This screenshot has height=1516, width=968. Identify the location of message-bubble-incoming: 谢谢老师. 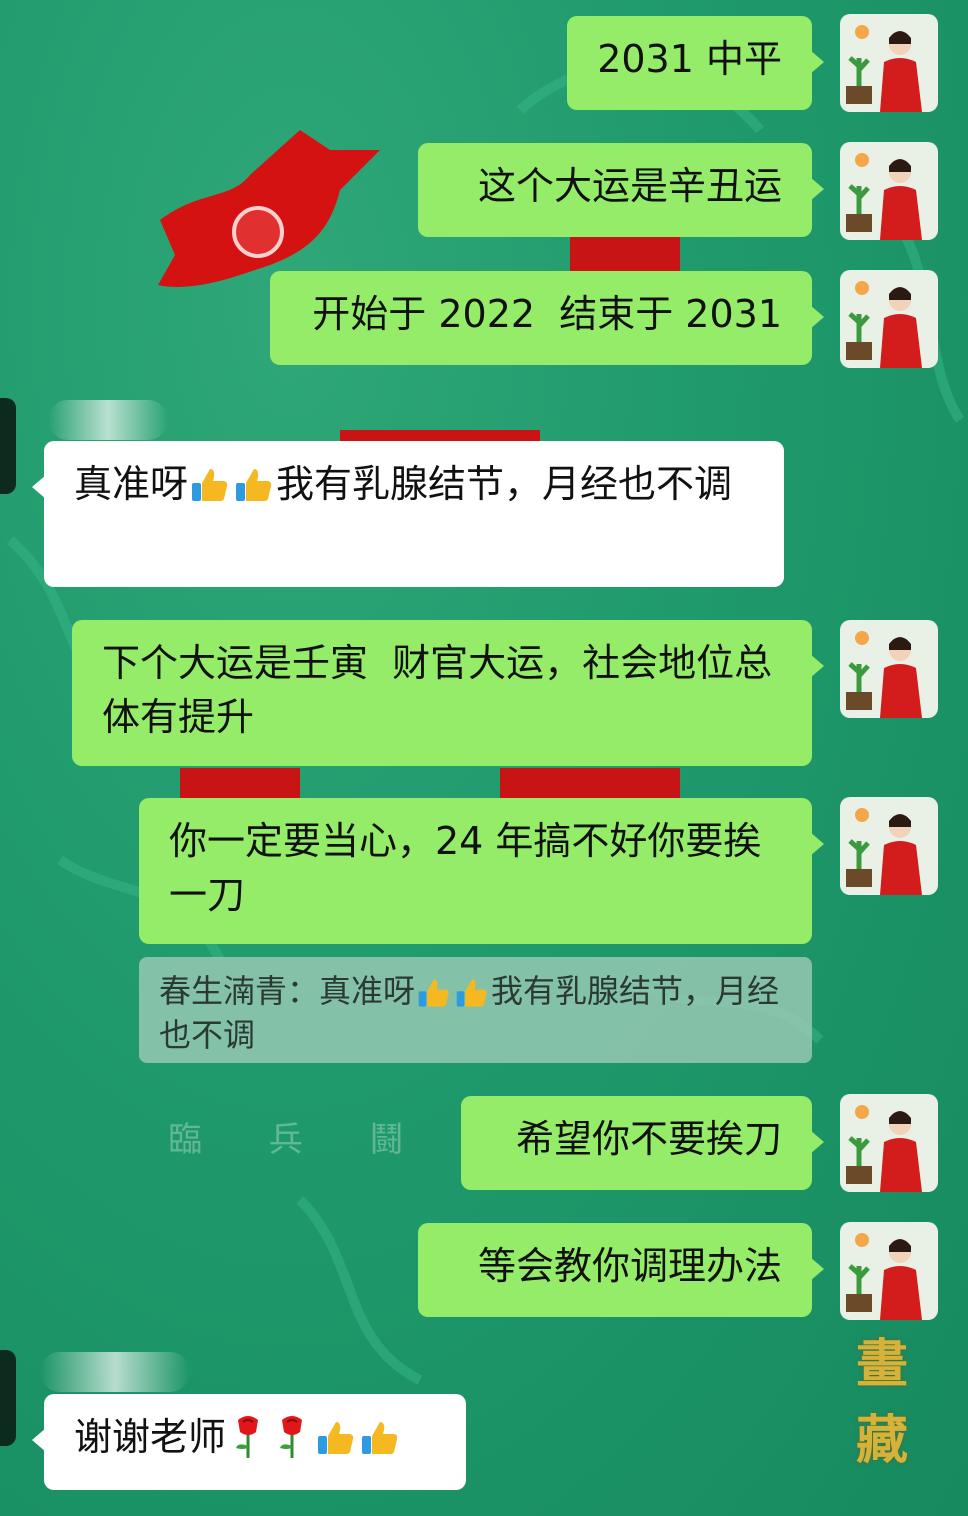
(249, 1442).